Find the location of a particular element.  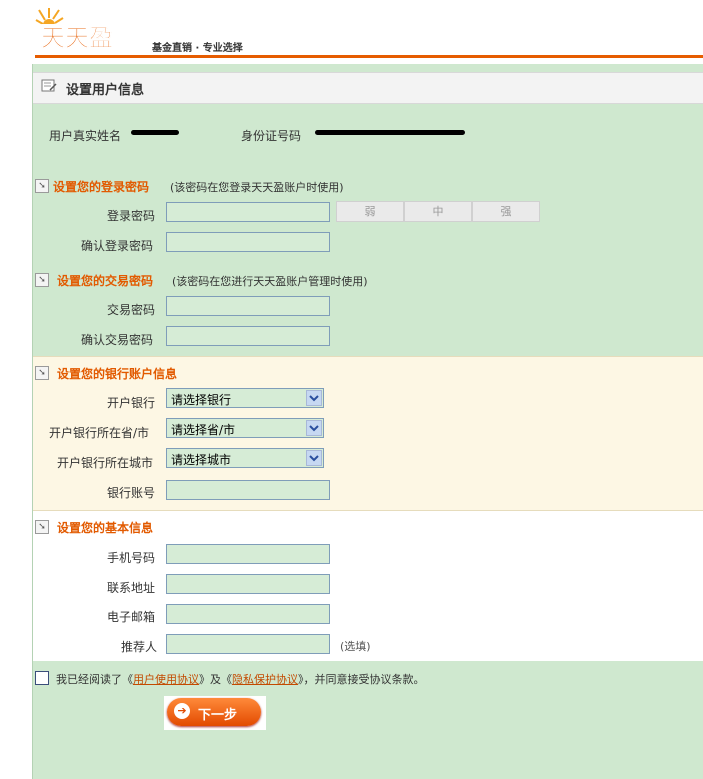

email-input is located at coordinates (248, 614).